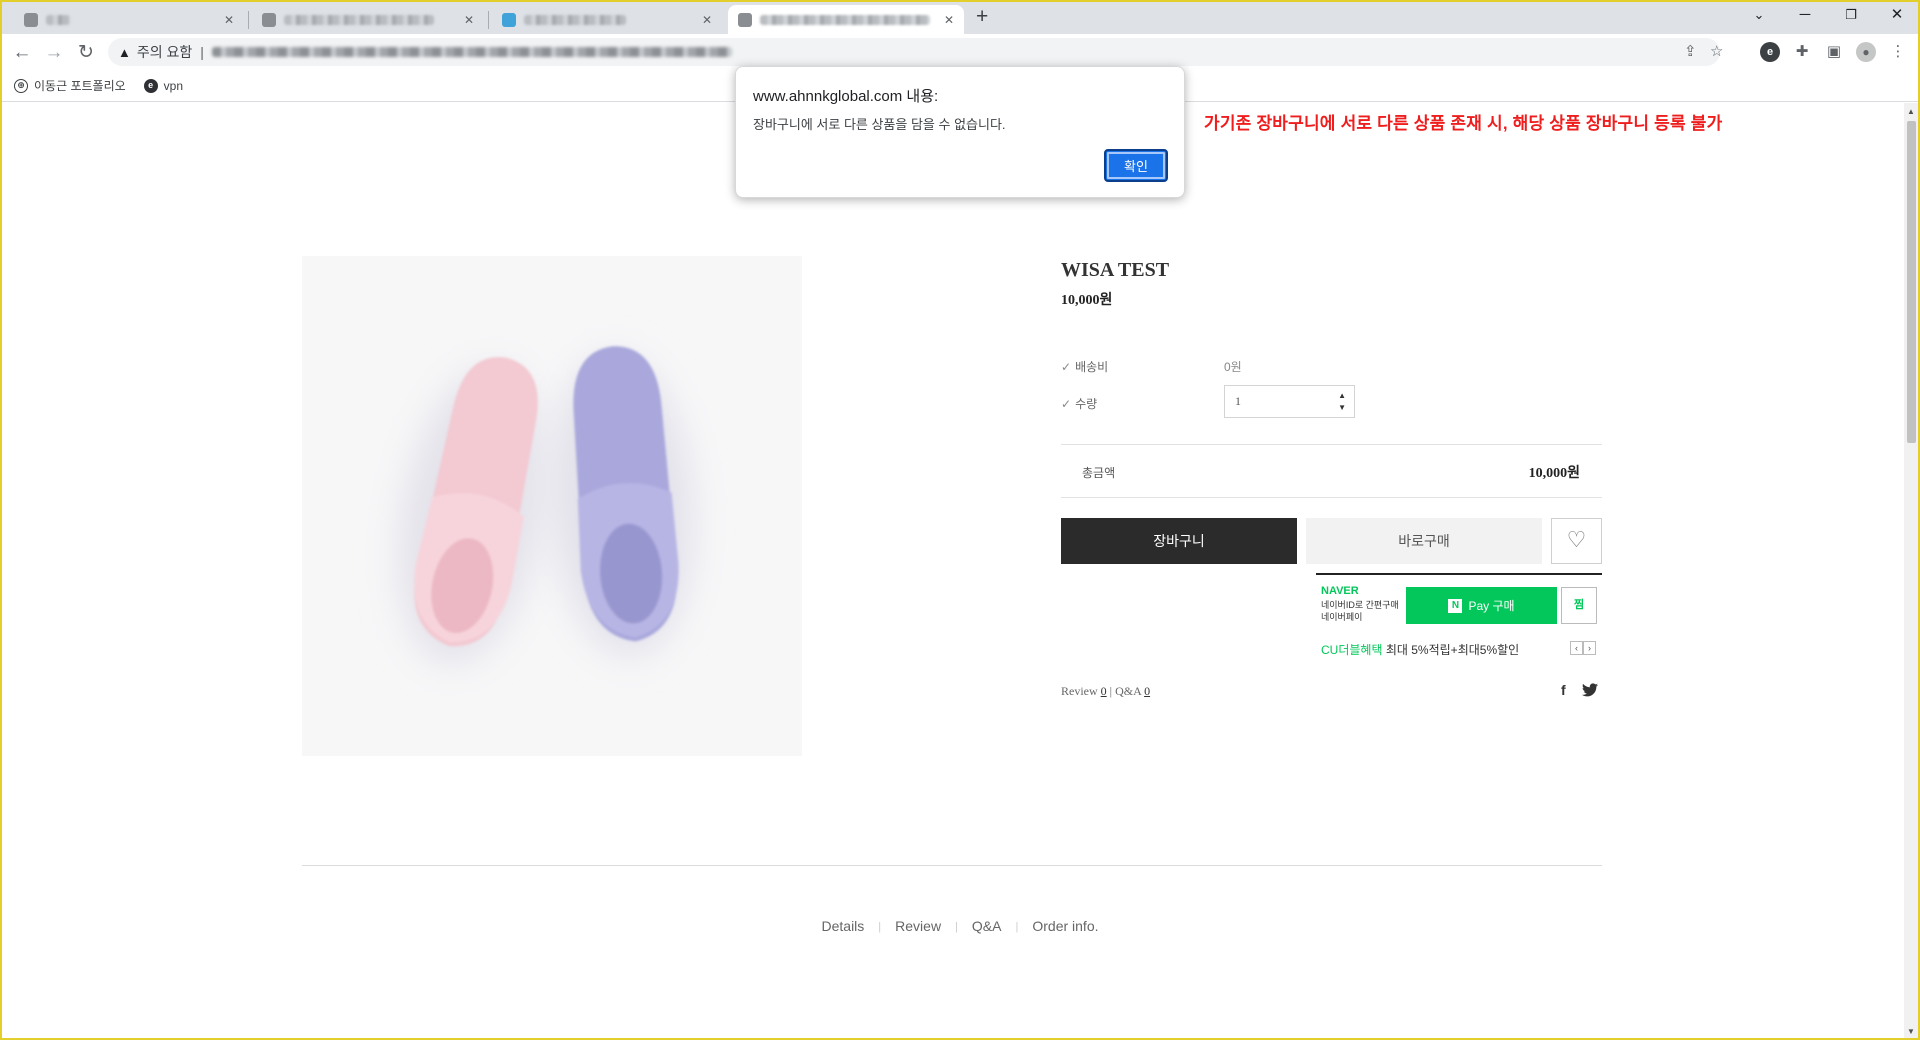  What do you see at coordinates (80, 86) in the screenshot?
I see `bookmark-label: 이동근 포트폴리오` at bounding box center [80, 86].